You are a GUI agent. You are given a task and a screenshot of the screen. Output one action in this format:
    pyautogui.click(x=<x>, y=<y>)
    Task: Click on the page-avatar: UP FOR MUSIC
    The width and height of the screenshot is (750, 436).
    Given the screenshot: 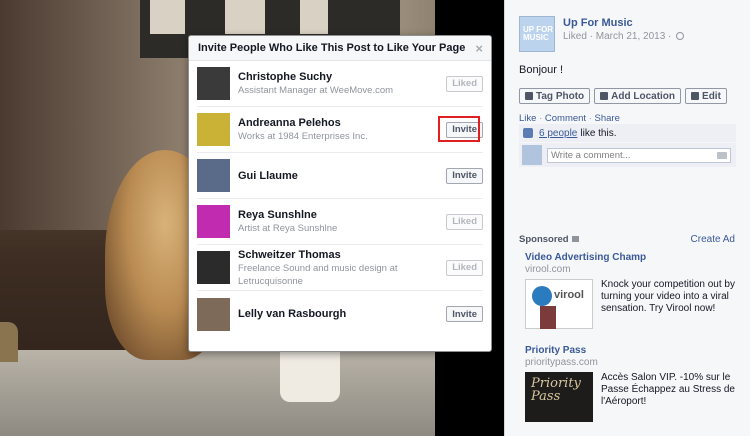 What is the action you would take?
    pyautogui.click(x=537, y=34)
    